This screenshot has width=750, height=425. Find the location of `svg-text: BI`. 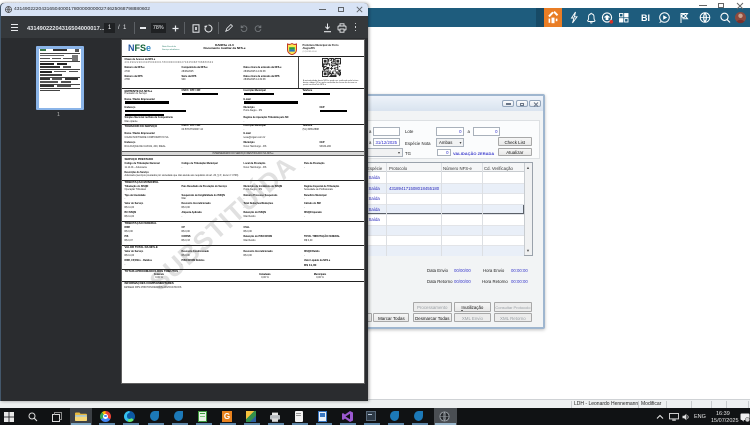

svg-text: BI is located at coordinates (645, 18).